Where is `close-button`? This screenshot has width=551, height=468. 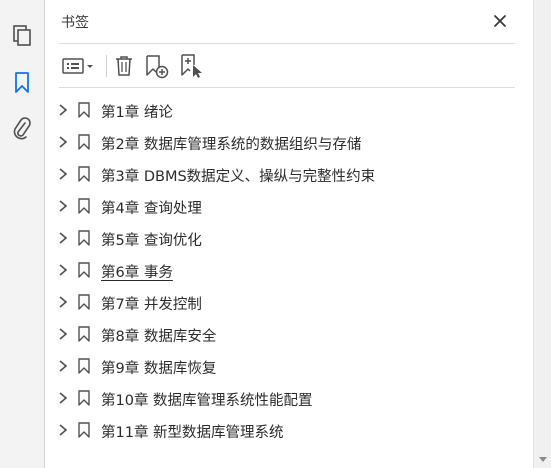
close-button is located at coordinates (500, 21).